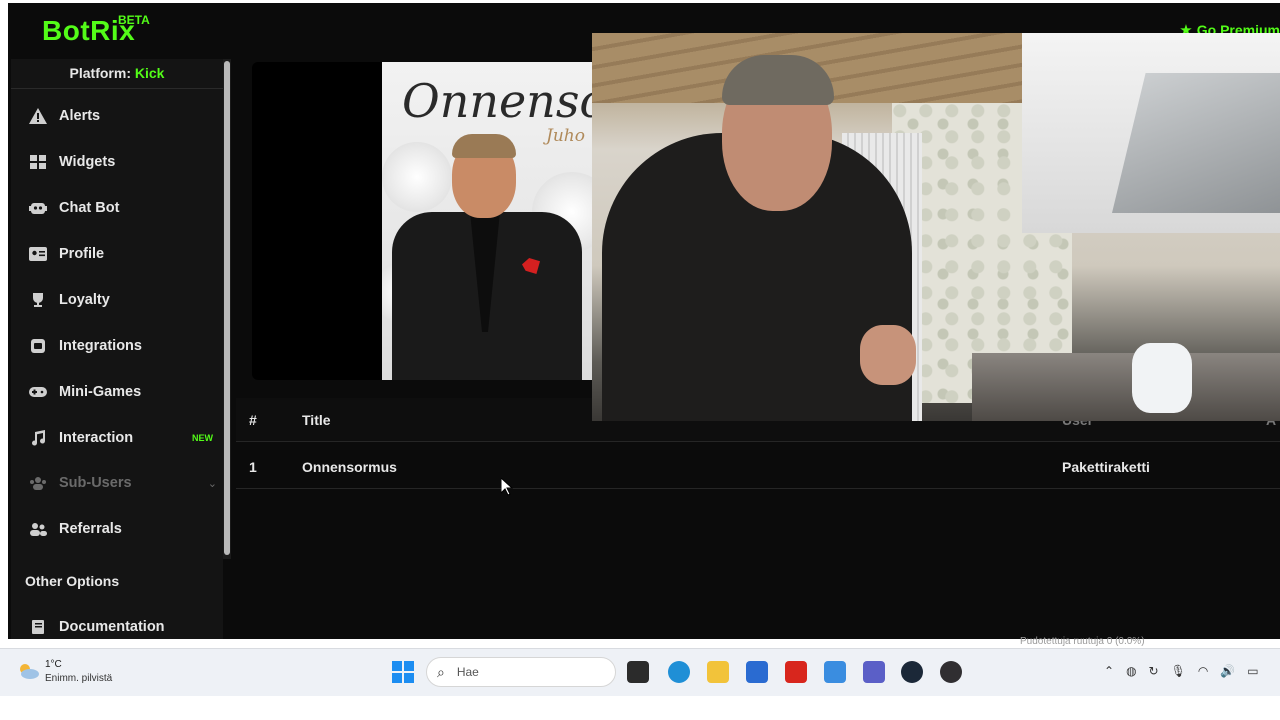 This screenshot has height=720, width=1280. Describe the element at coordinates (53, 664) in the screenshot. I see `weather-temperature: 1°C` at that location.